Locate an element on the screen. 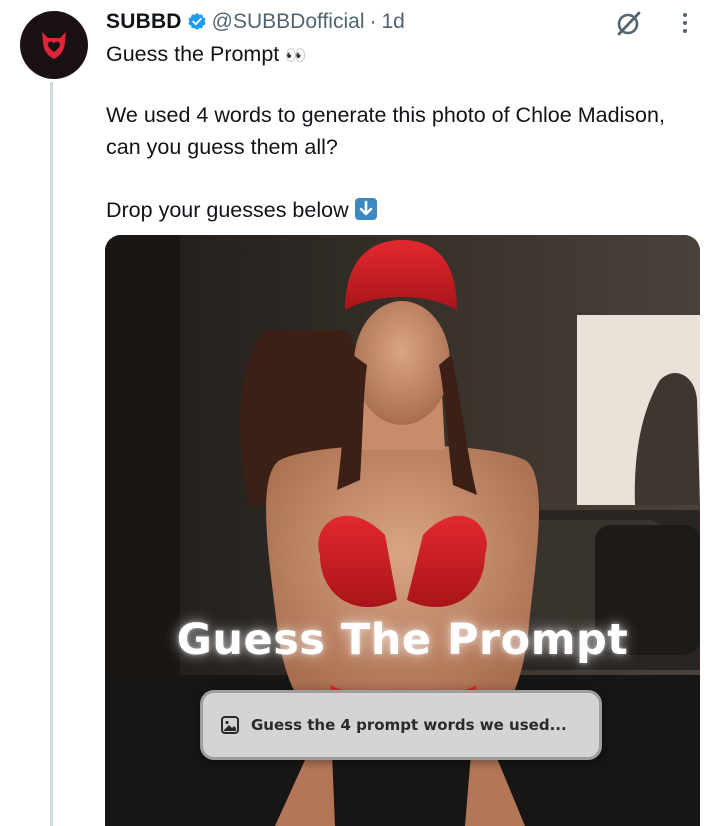 This screenshot has width=720, height=826. more-dots-icon is located at coordinates (685, 15).